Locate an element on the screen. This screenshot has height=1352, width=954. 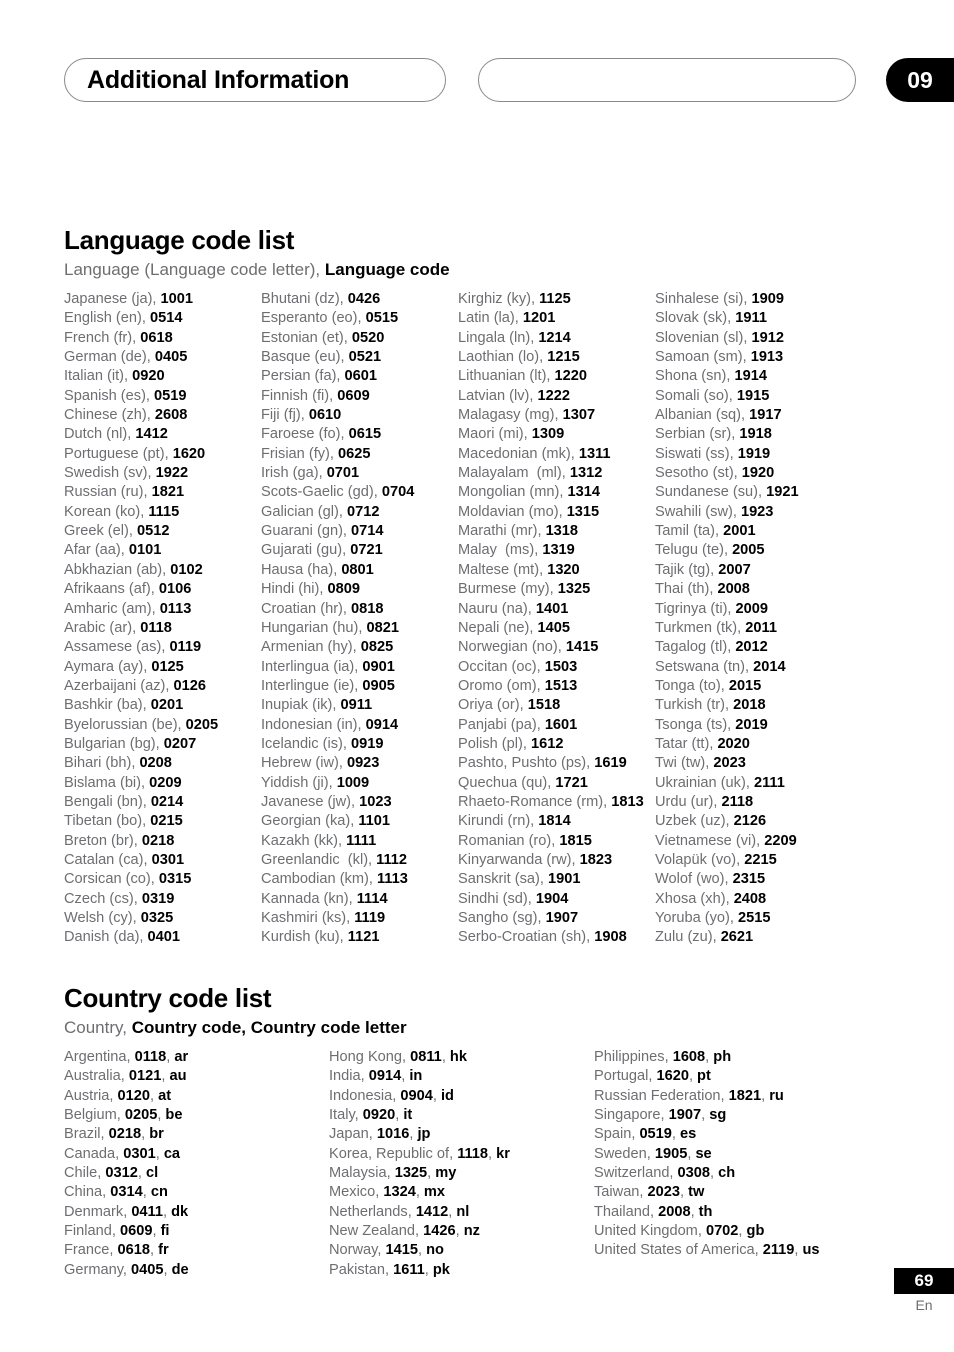
country-entry-name: Switzerland, is located at coordinates (636, 1173).